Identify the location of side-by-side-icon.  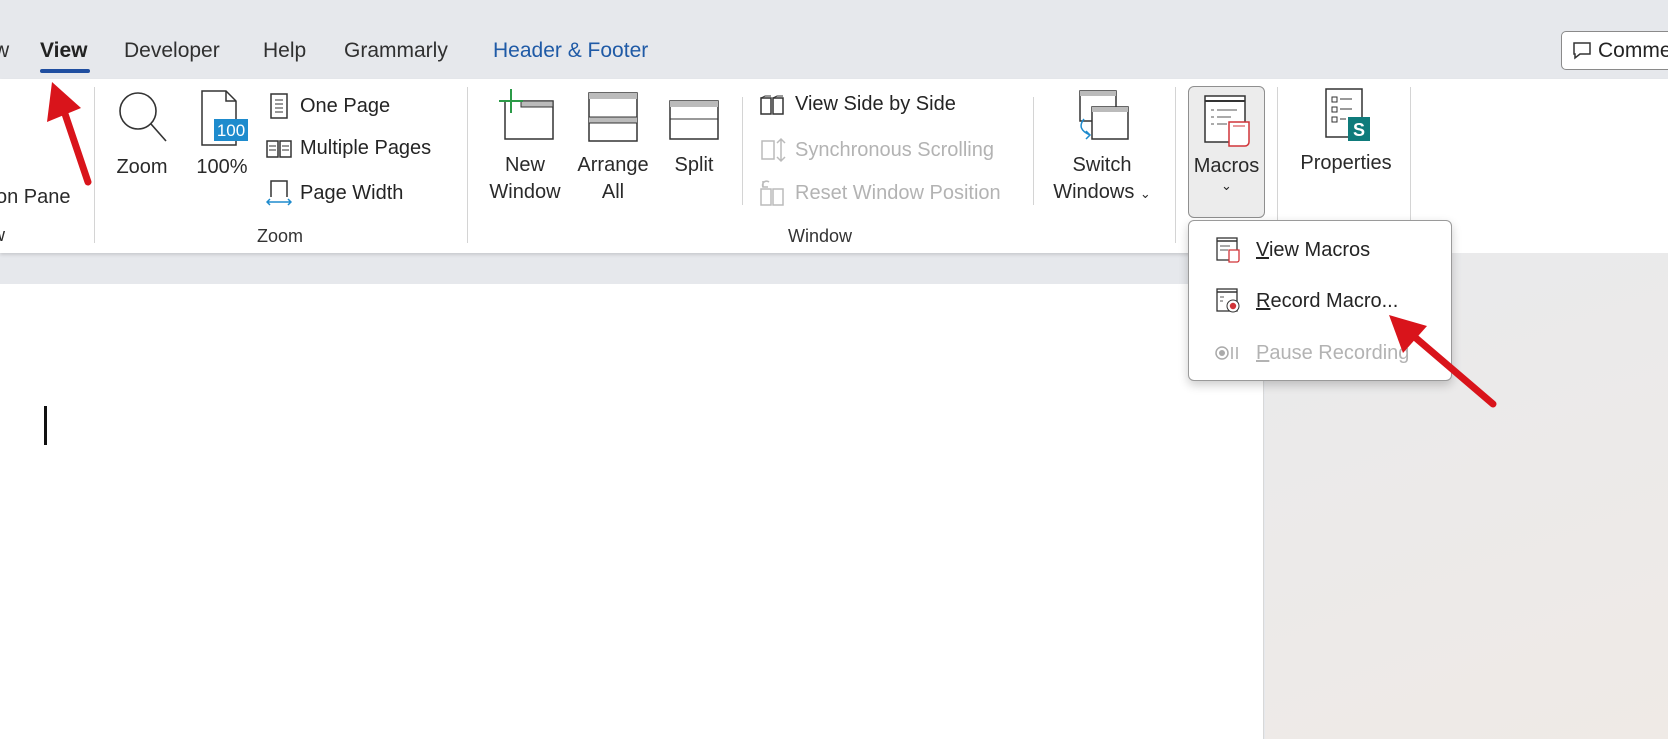
(772, 105).